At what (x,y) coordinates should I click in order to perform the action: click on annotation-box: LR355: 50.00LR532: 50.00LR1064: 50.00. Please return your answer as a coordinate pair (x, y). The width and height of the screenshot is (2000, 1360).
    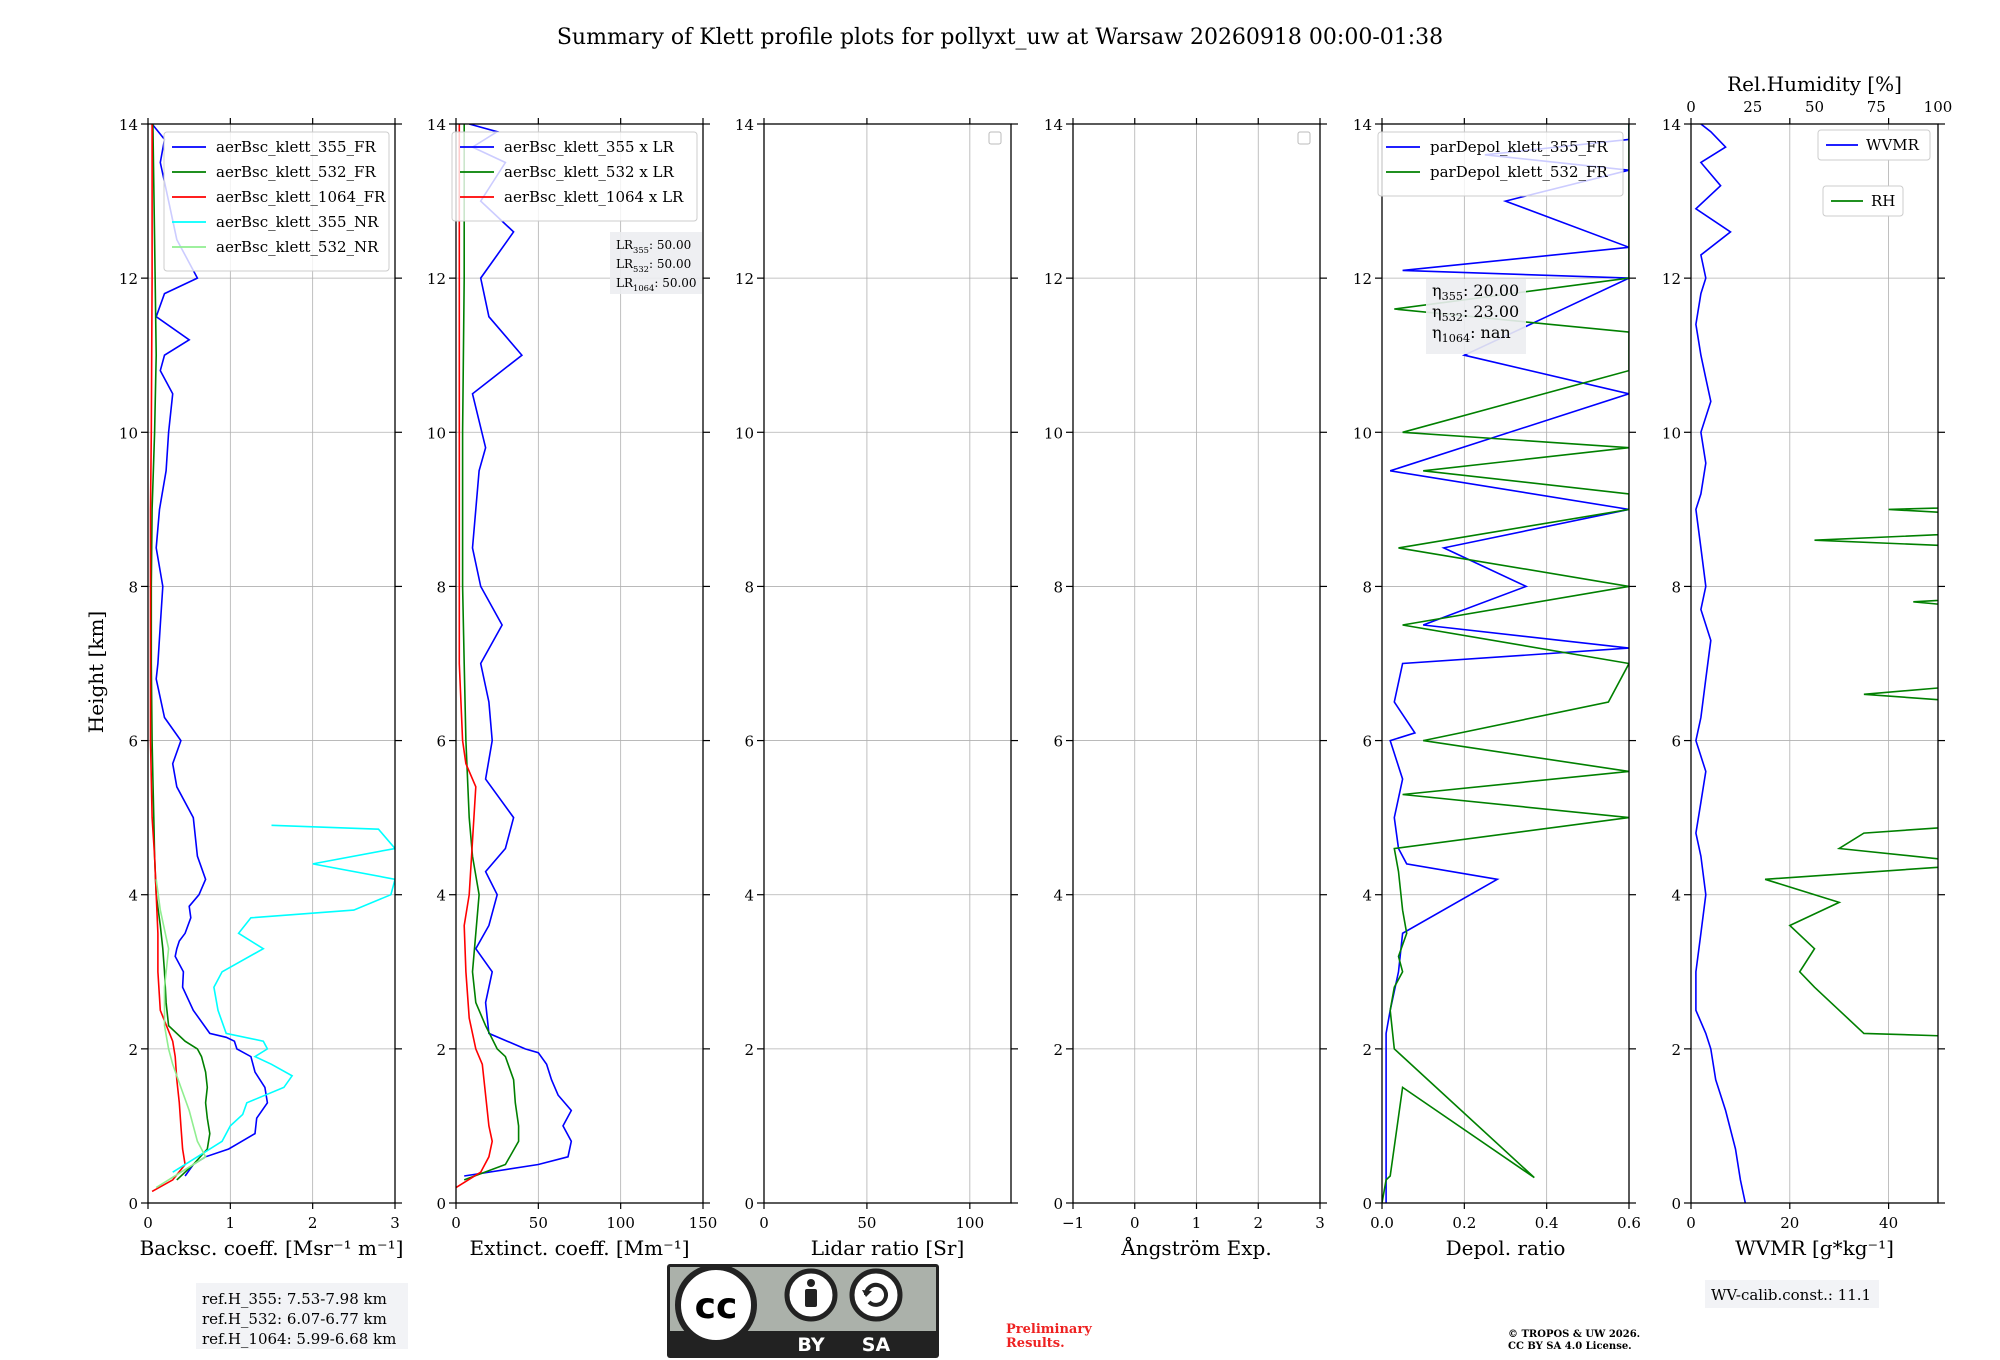
    Looking at the image, I should click on (656, 263).